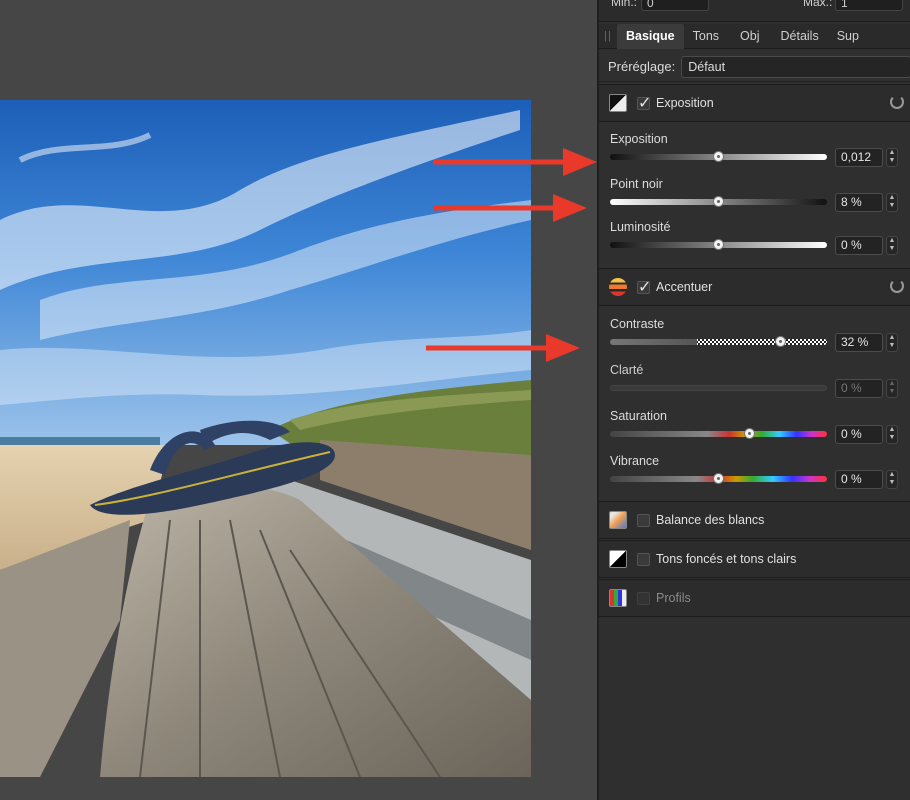 The image size is (910, 800). I want to click on section-title: Accentuer, so click(684, 287).